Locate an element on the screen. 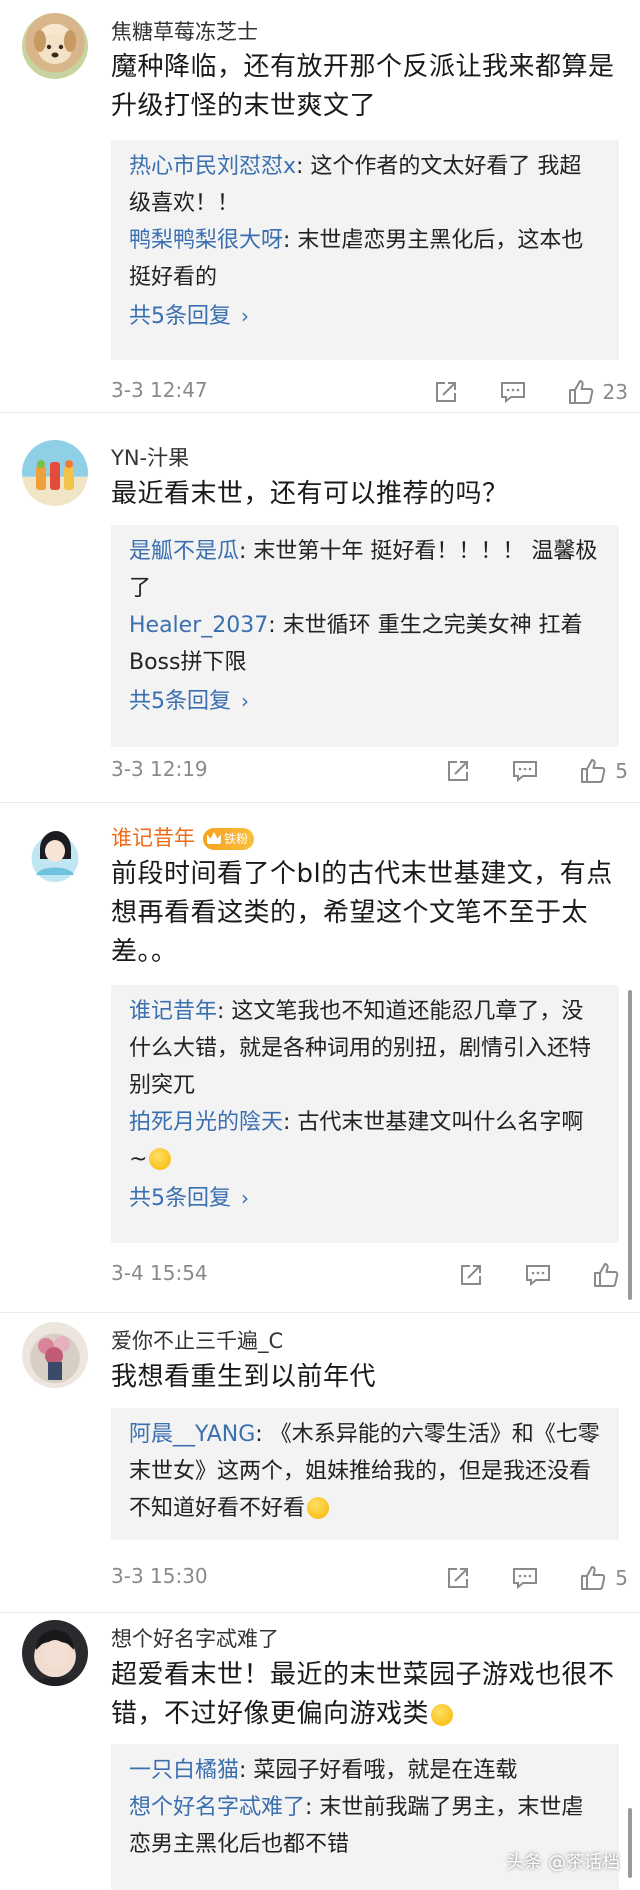  like-button is located at coordinates (610, 1275).